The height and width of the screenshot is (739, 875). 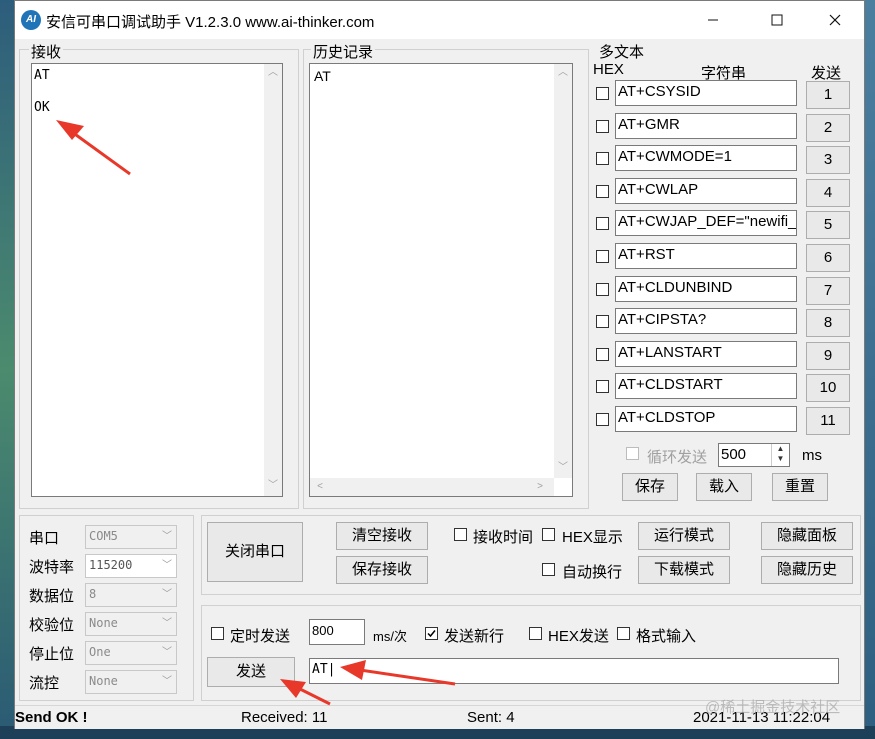 I want to click on arrow-annotation-send-button, so click(x=305, y=692).